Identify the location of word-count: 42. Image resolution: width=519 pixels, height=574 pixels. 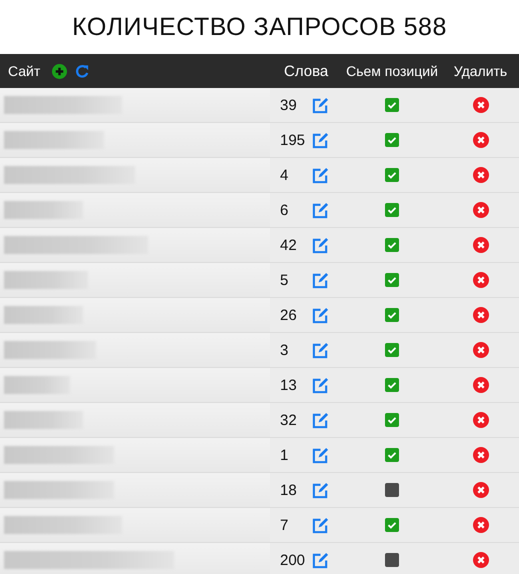
(289, 245).